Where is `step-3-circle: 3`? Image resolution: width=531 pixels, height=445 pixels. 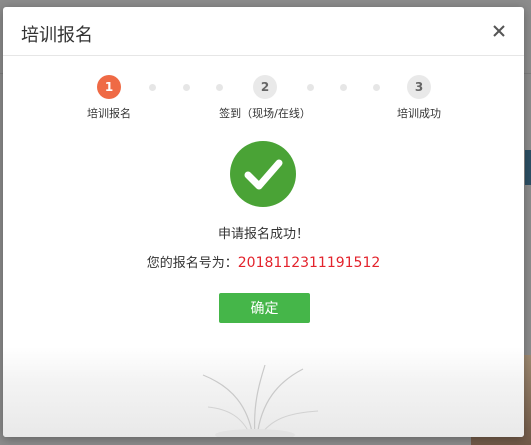
step-3-circle: 3 is located at coordinates (419, 87).